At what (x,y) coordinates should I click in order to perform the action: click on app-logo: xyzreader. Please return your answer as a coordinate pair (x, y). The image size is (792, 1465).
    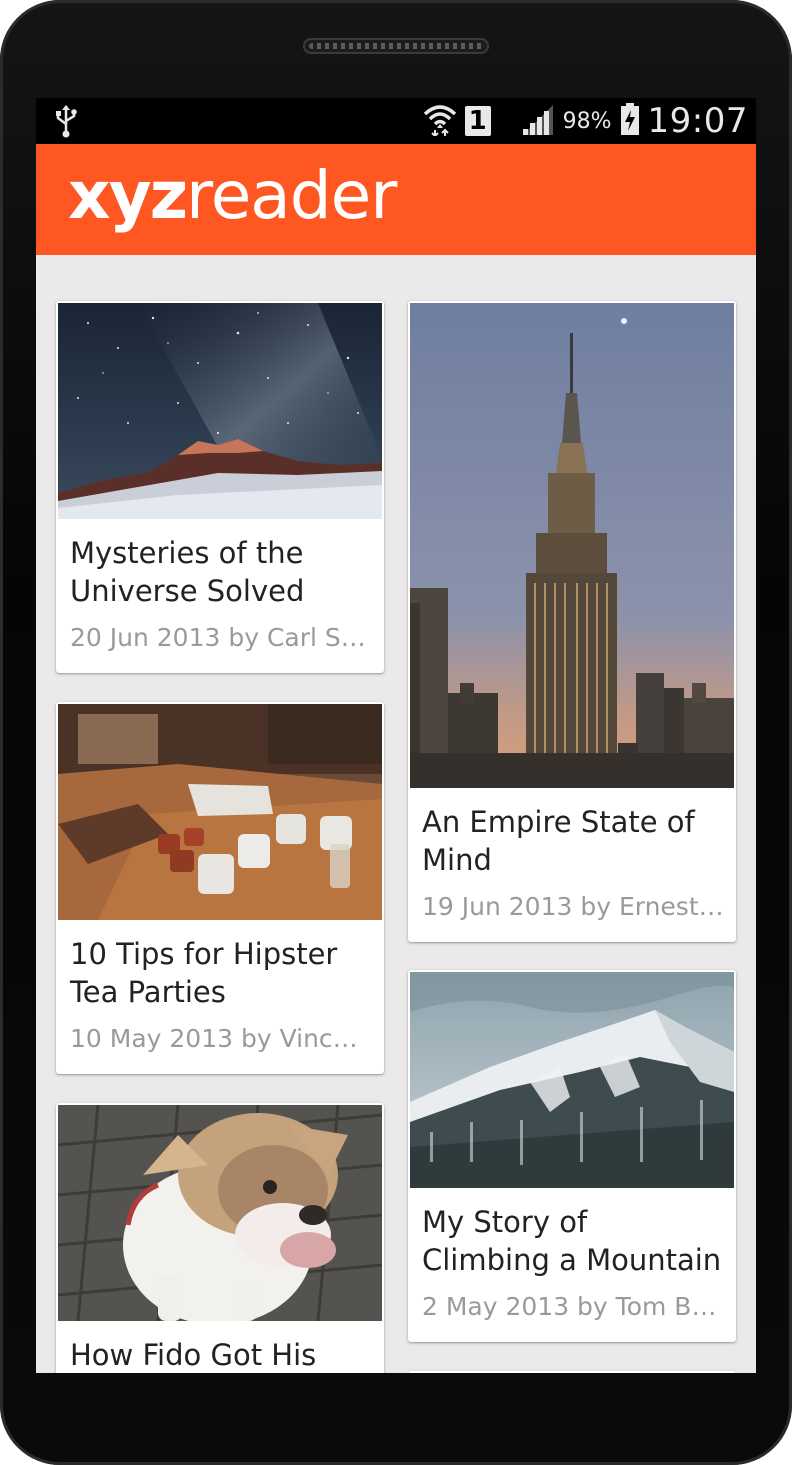
    Looking at the image, I should click on (232, 195).